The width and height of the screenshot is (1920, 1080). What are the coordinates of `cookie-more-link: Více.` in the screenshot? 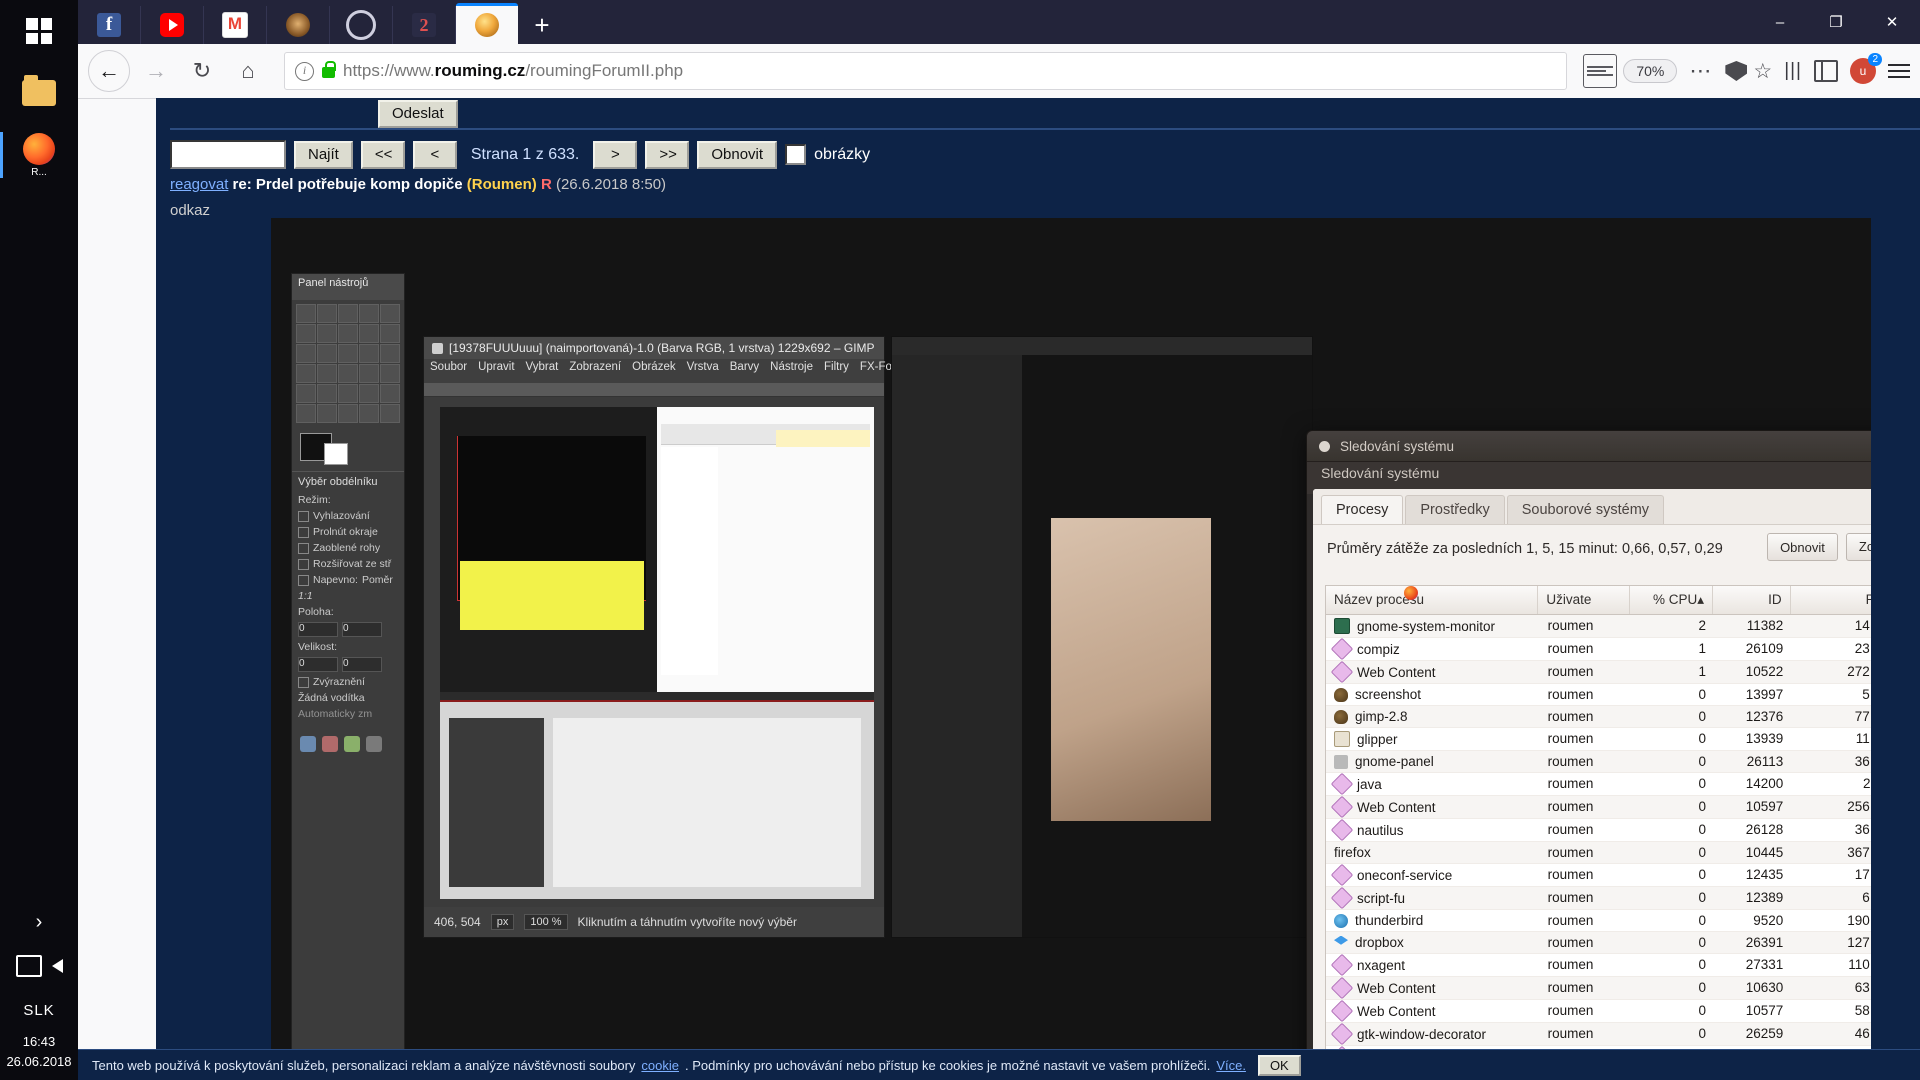 It's located at (1231, 1065).